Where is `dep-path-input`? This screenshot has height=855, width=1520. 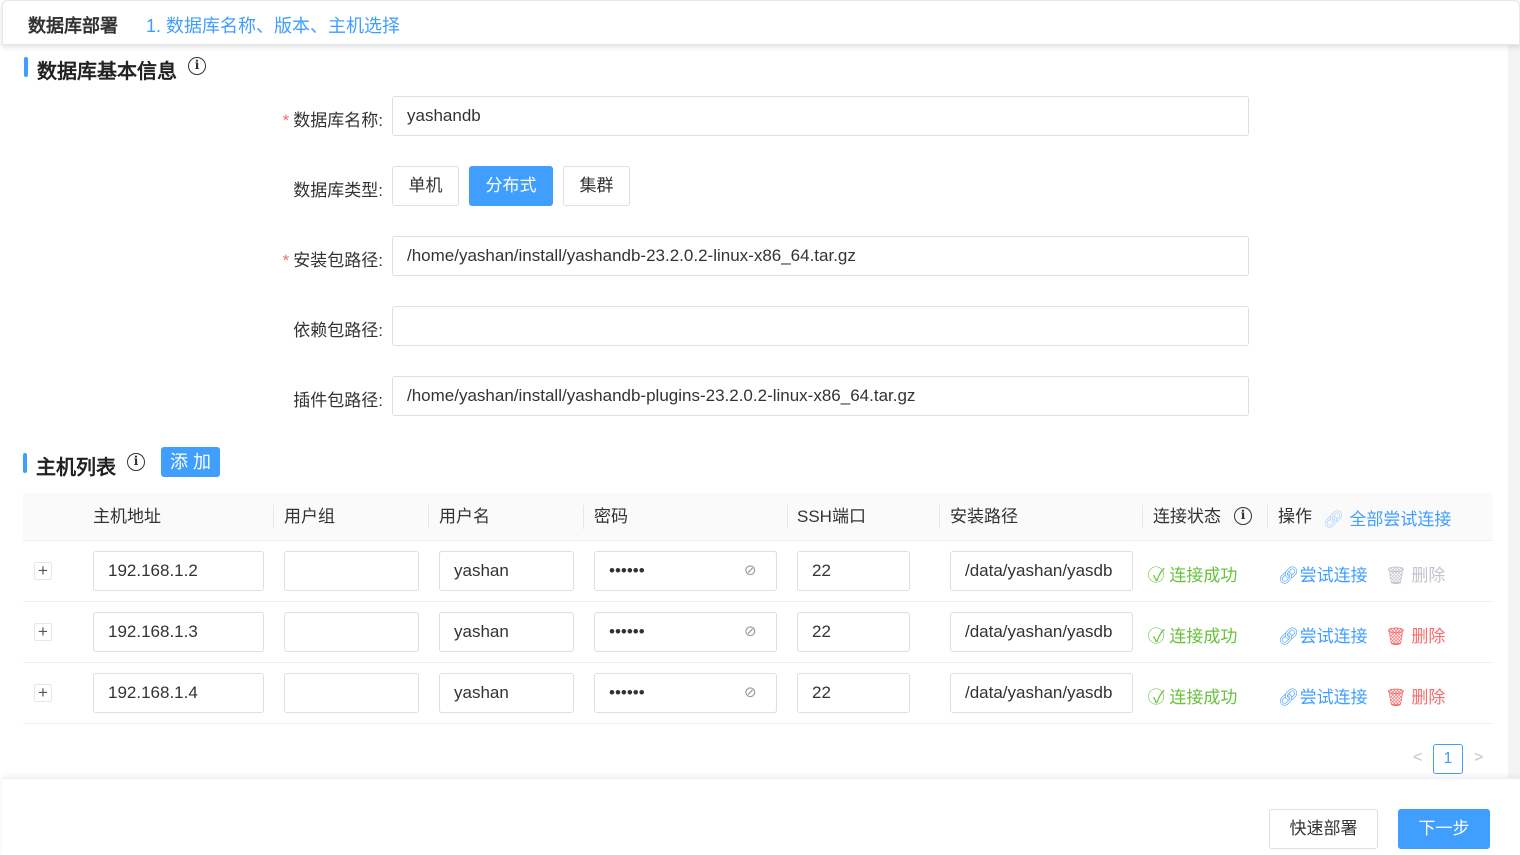
dep-path-input is located at coordinates (820, 326).